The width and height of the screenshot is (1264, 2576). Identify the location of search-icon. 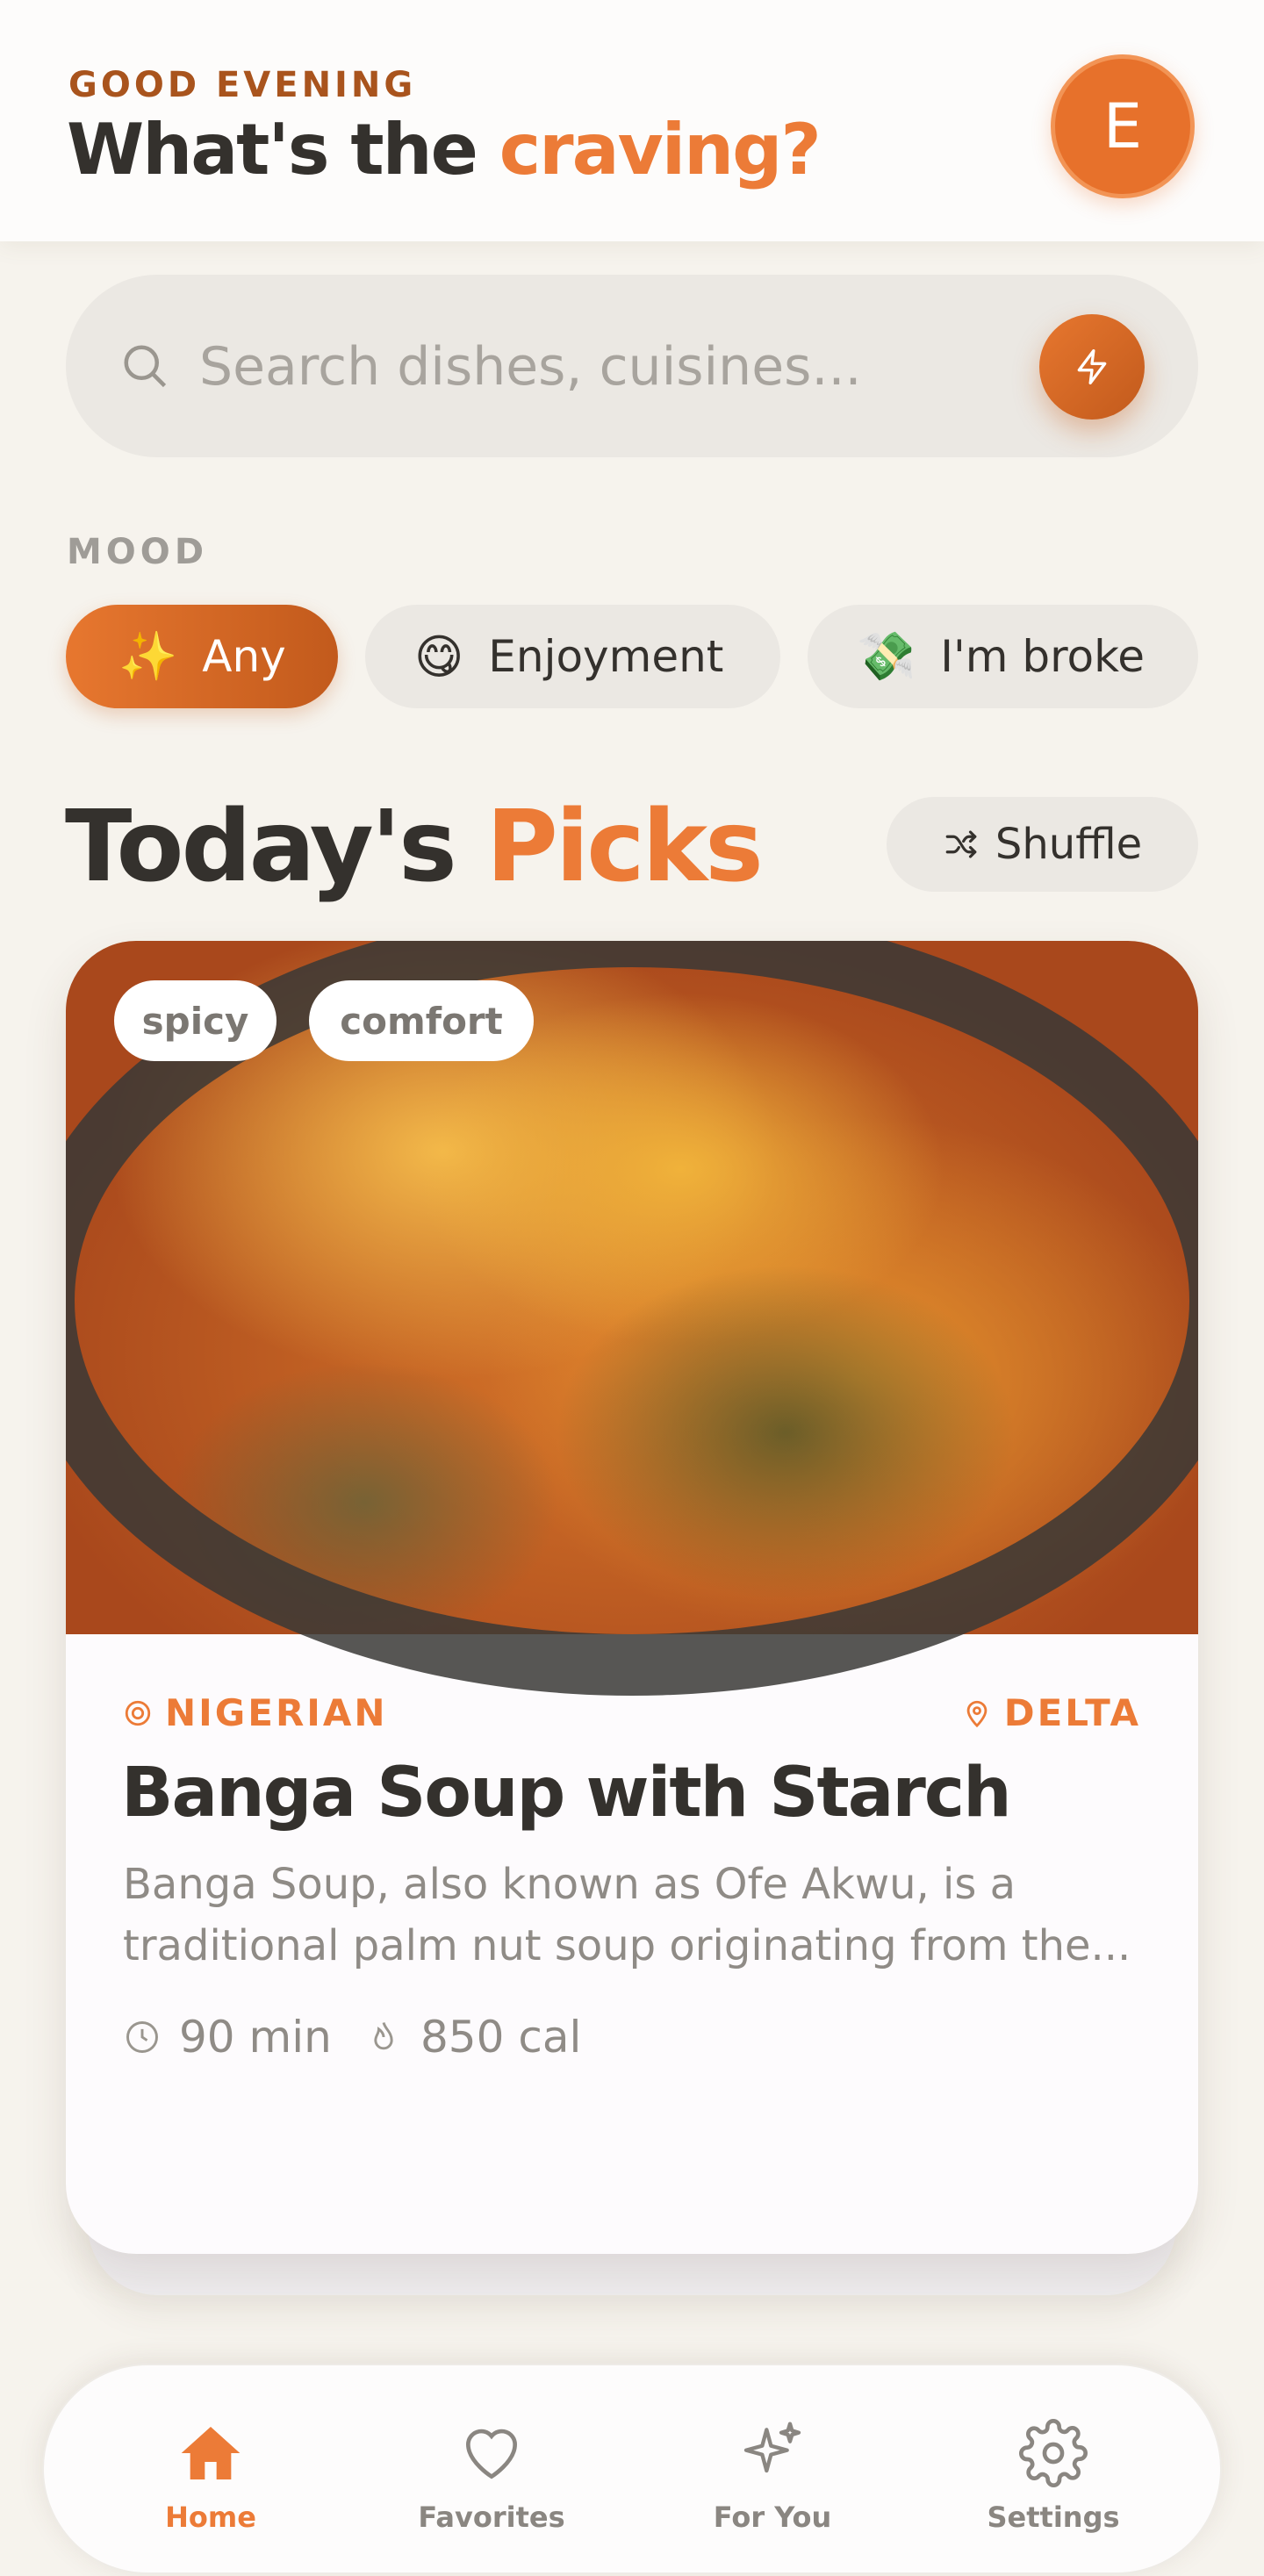
(145, 367).